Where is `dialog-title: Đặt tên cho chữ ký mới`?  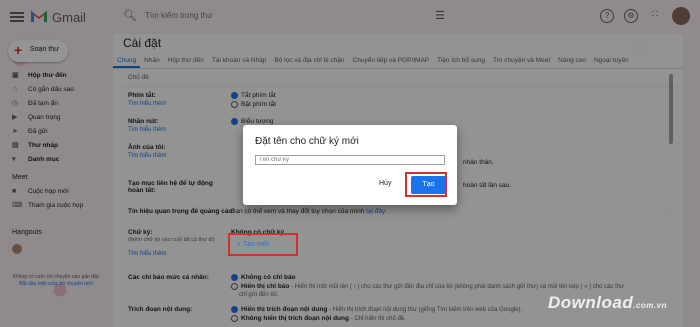 dialog-title: Đặt tên cho chữ ký mới is located at coordinates (307, 141).